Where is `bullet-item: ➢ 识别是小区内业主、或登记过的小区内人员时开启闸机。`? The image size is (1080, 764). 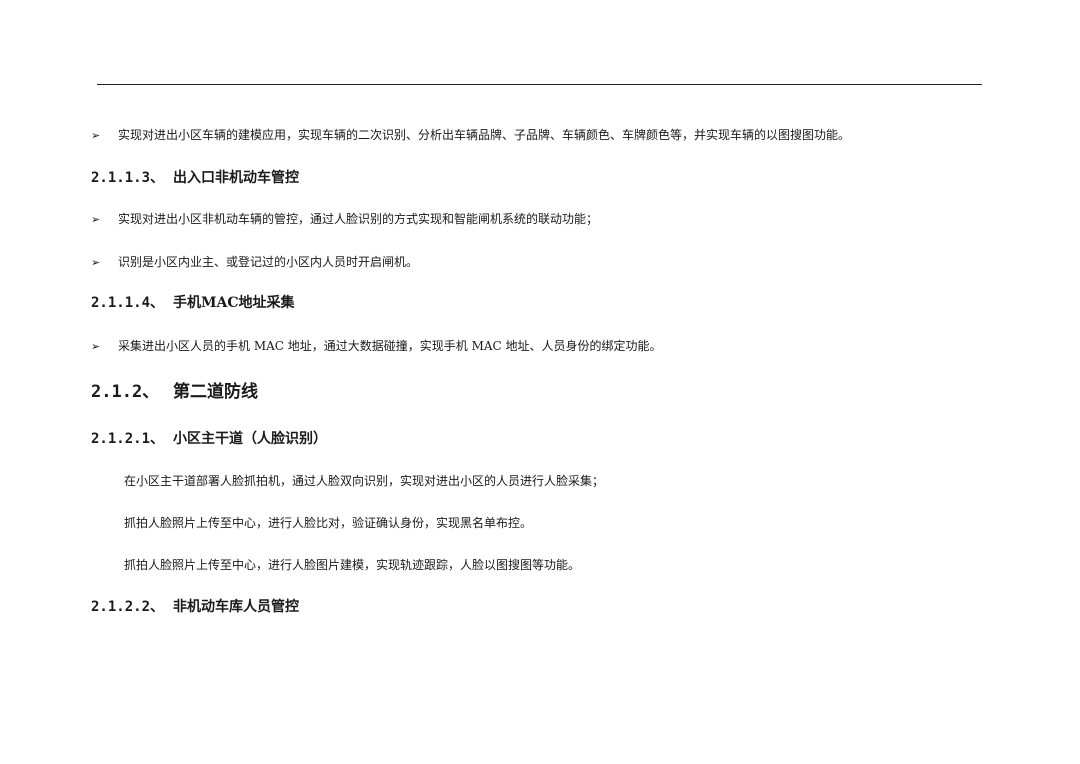 bullet-item: ➢ 识别是小区内业主、或登记过的小区内人员时开启闸机。 is located at coordinates (585, 262).